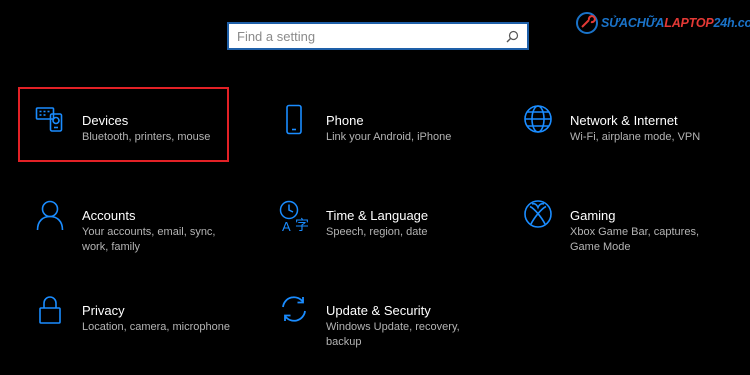 The image size is (750, 375). I want to click on wrench-logo-icon, so click(587, 23).